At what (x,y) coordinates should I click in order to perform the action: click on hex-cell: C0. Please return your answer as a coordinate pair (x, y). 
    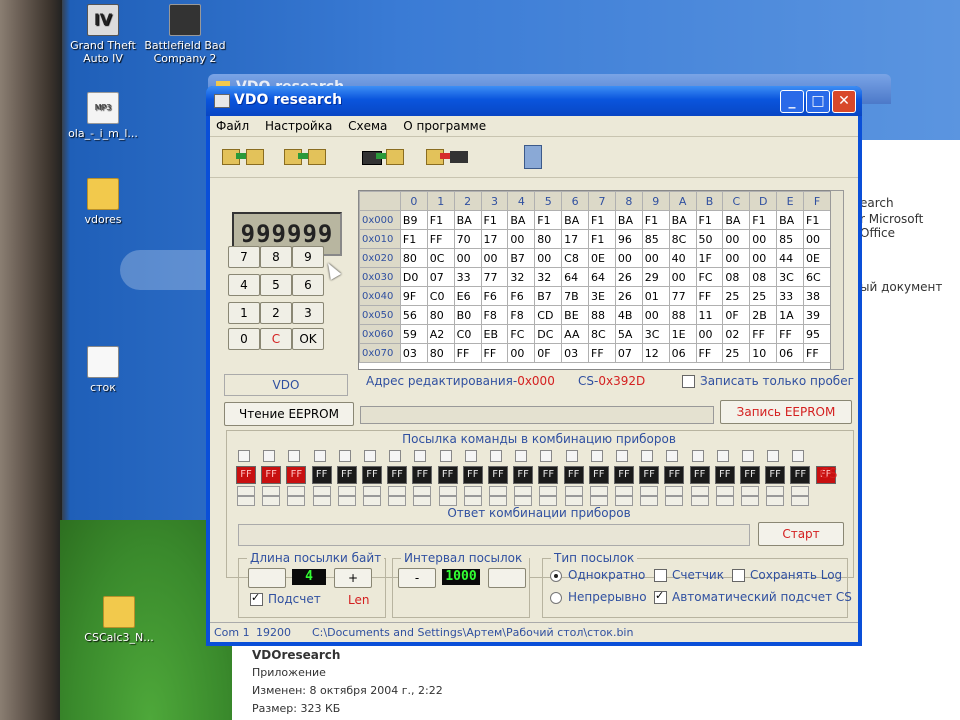
    Looking at the image, I should click on (467, 334).